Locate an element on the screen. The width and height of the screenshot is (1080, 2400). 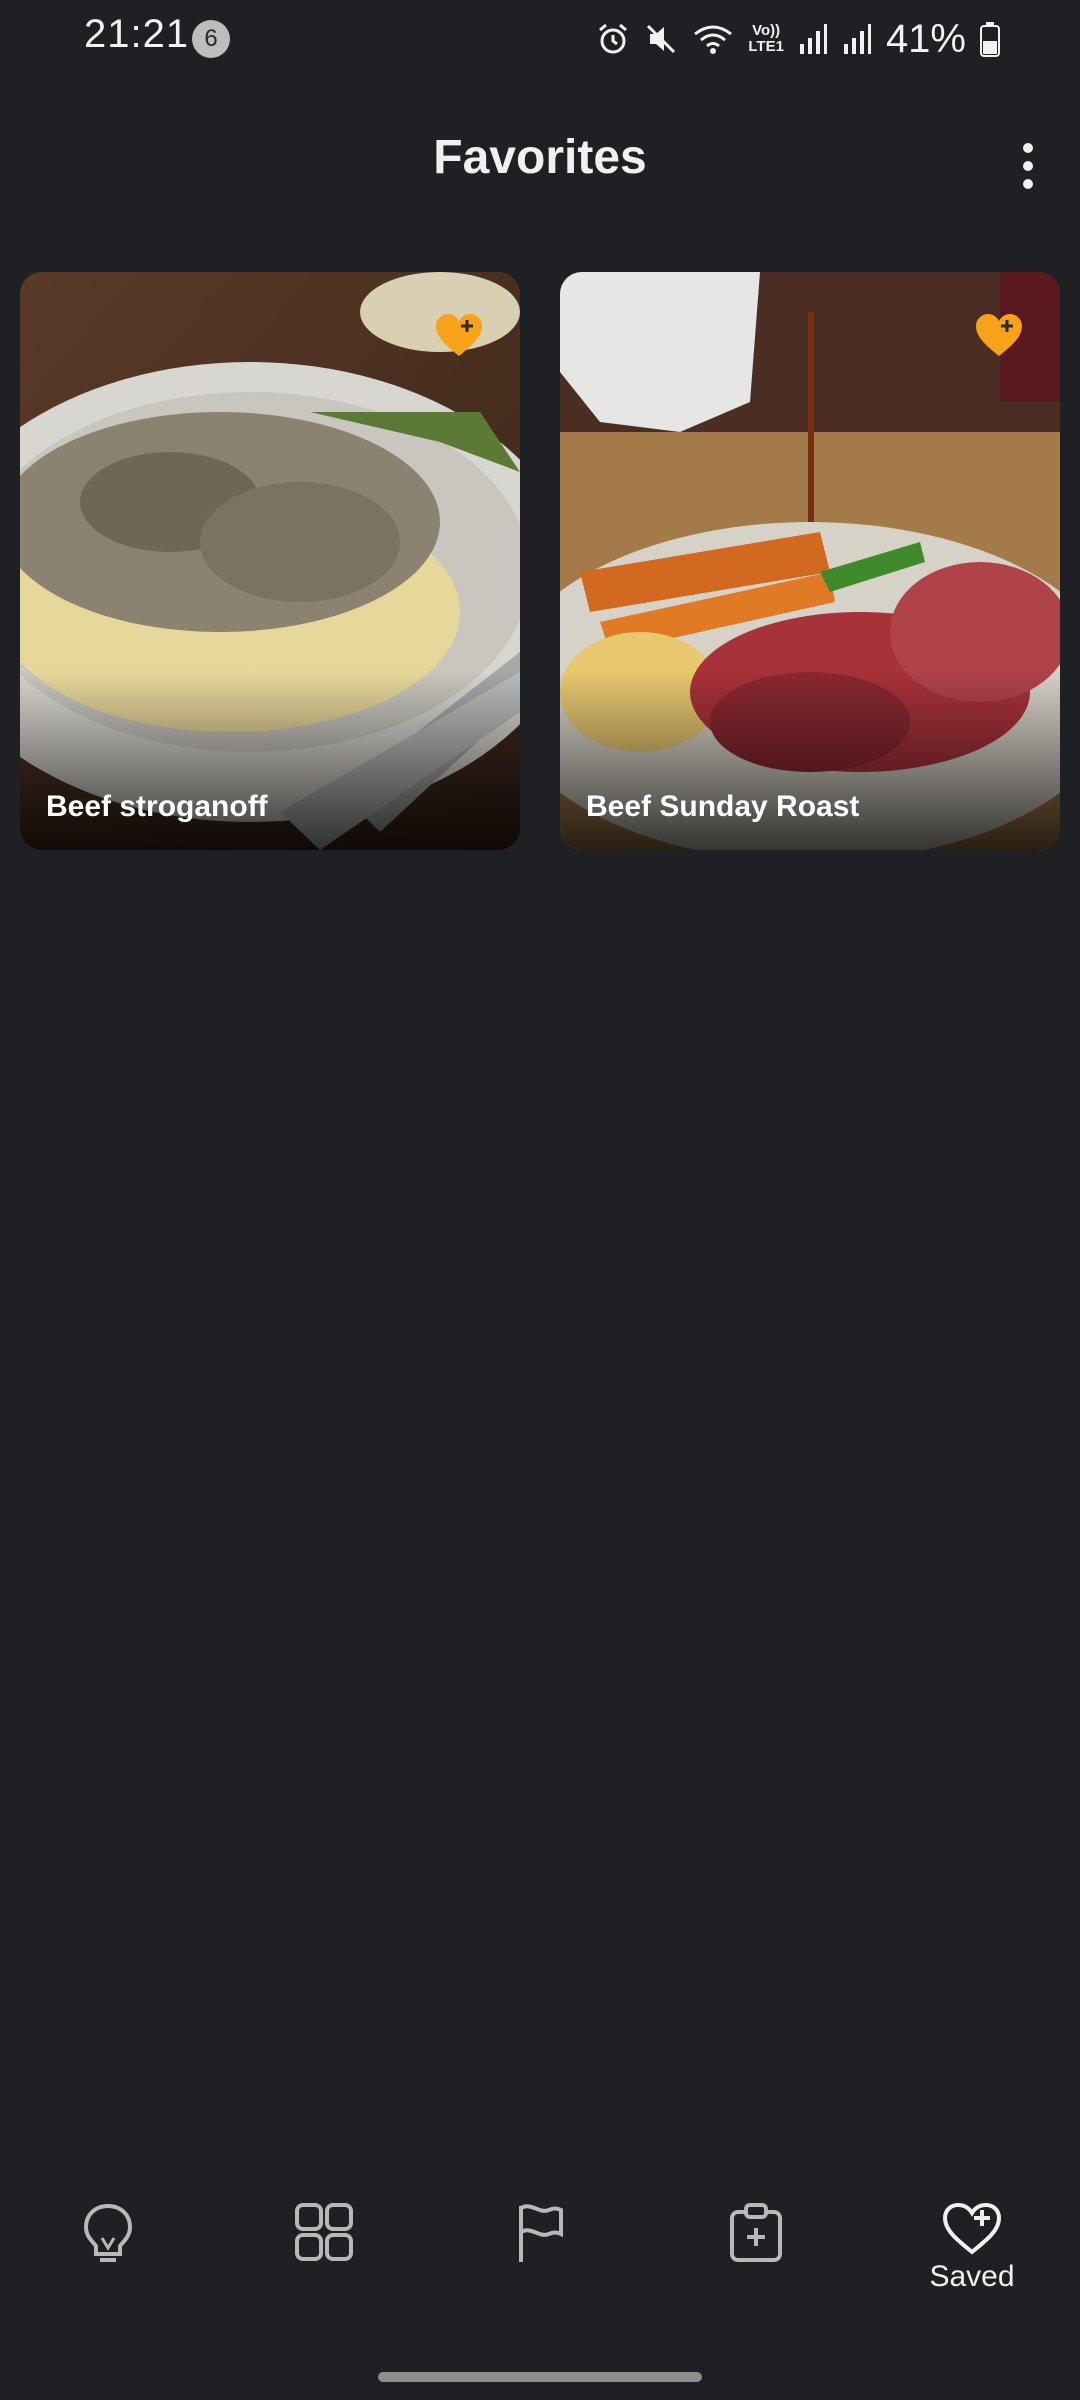
nav-item-categories is located at coordinates (324, 2255).